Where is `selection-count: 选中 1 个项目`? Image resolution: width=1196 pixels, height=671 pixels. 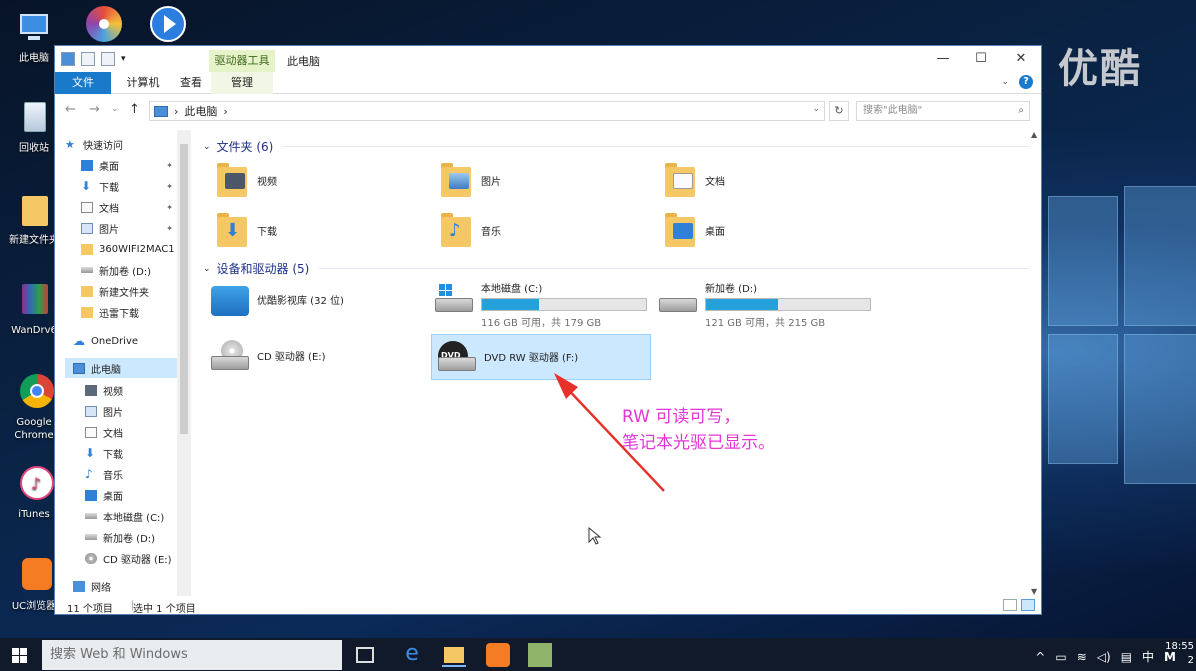 selection-count: 选中 1 个项目 is located at coordinates (164, 607).